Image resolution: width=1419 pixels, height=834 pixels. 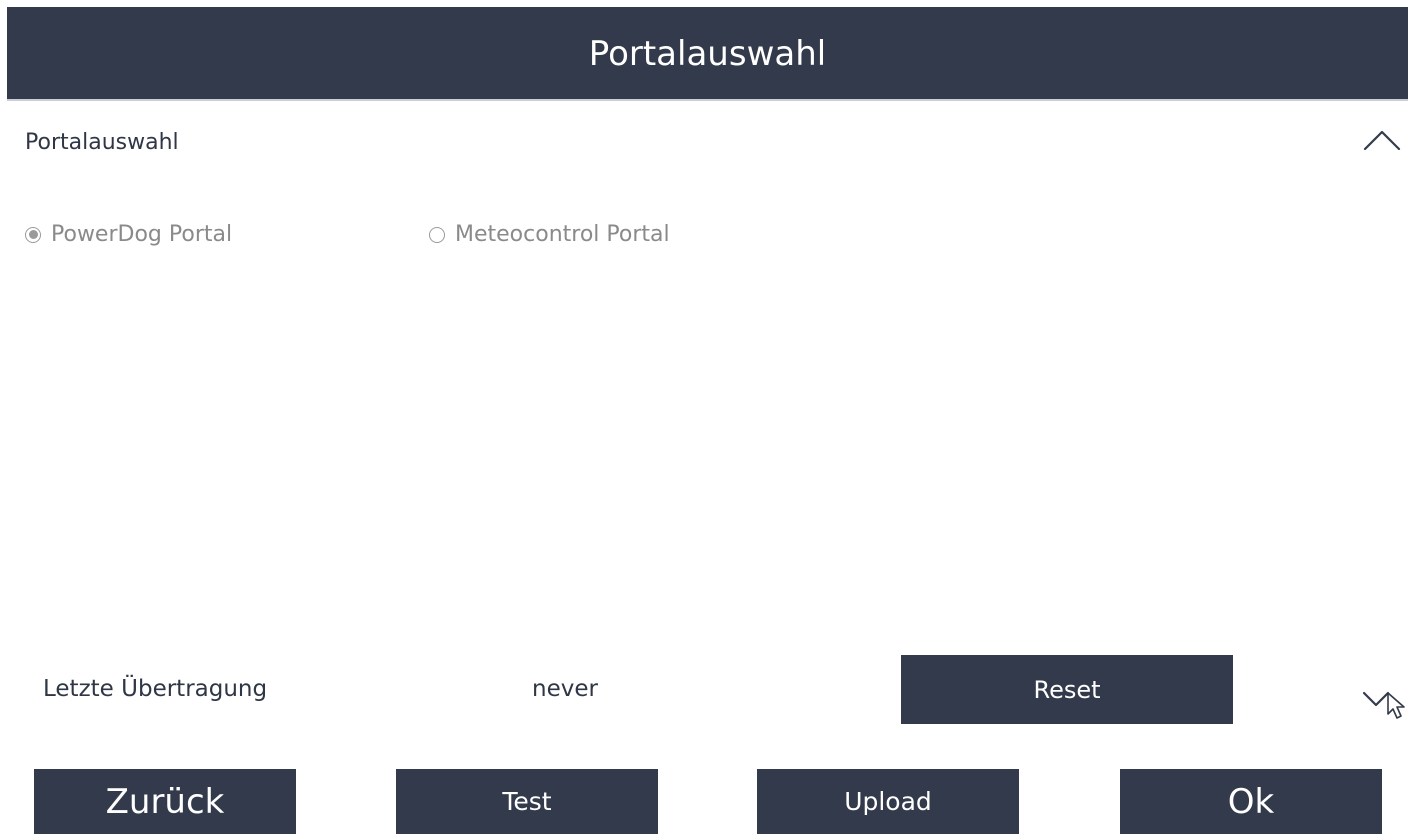 I want to click on ok-button: Ok, so click(x=1251, y=801).